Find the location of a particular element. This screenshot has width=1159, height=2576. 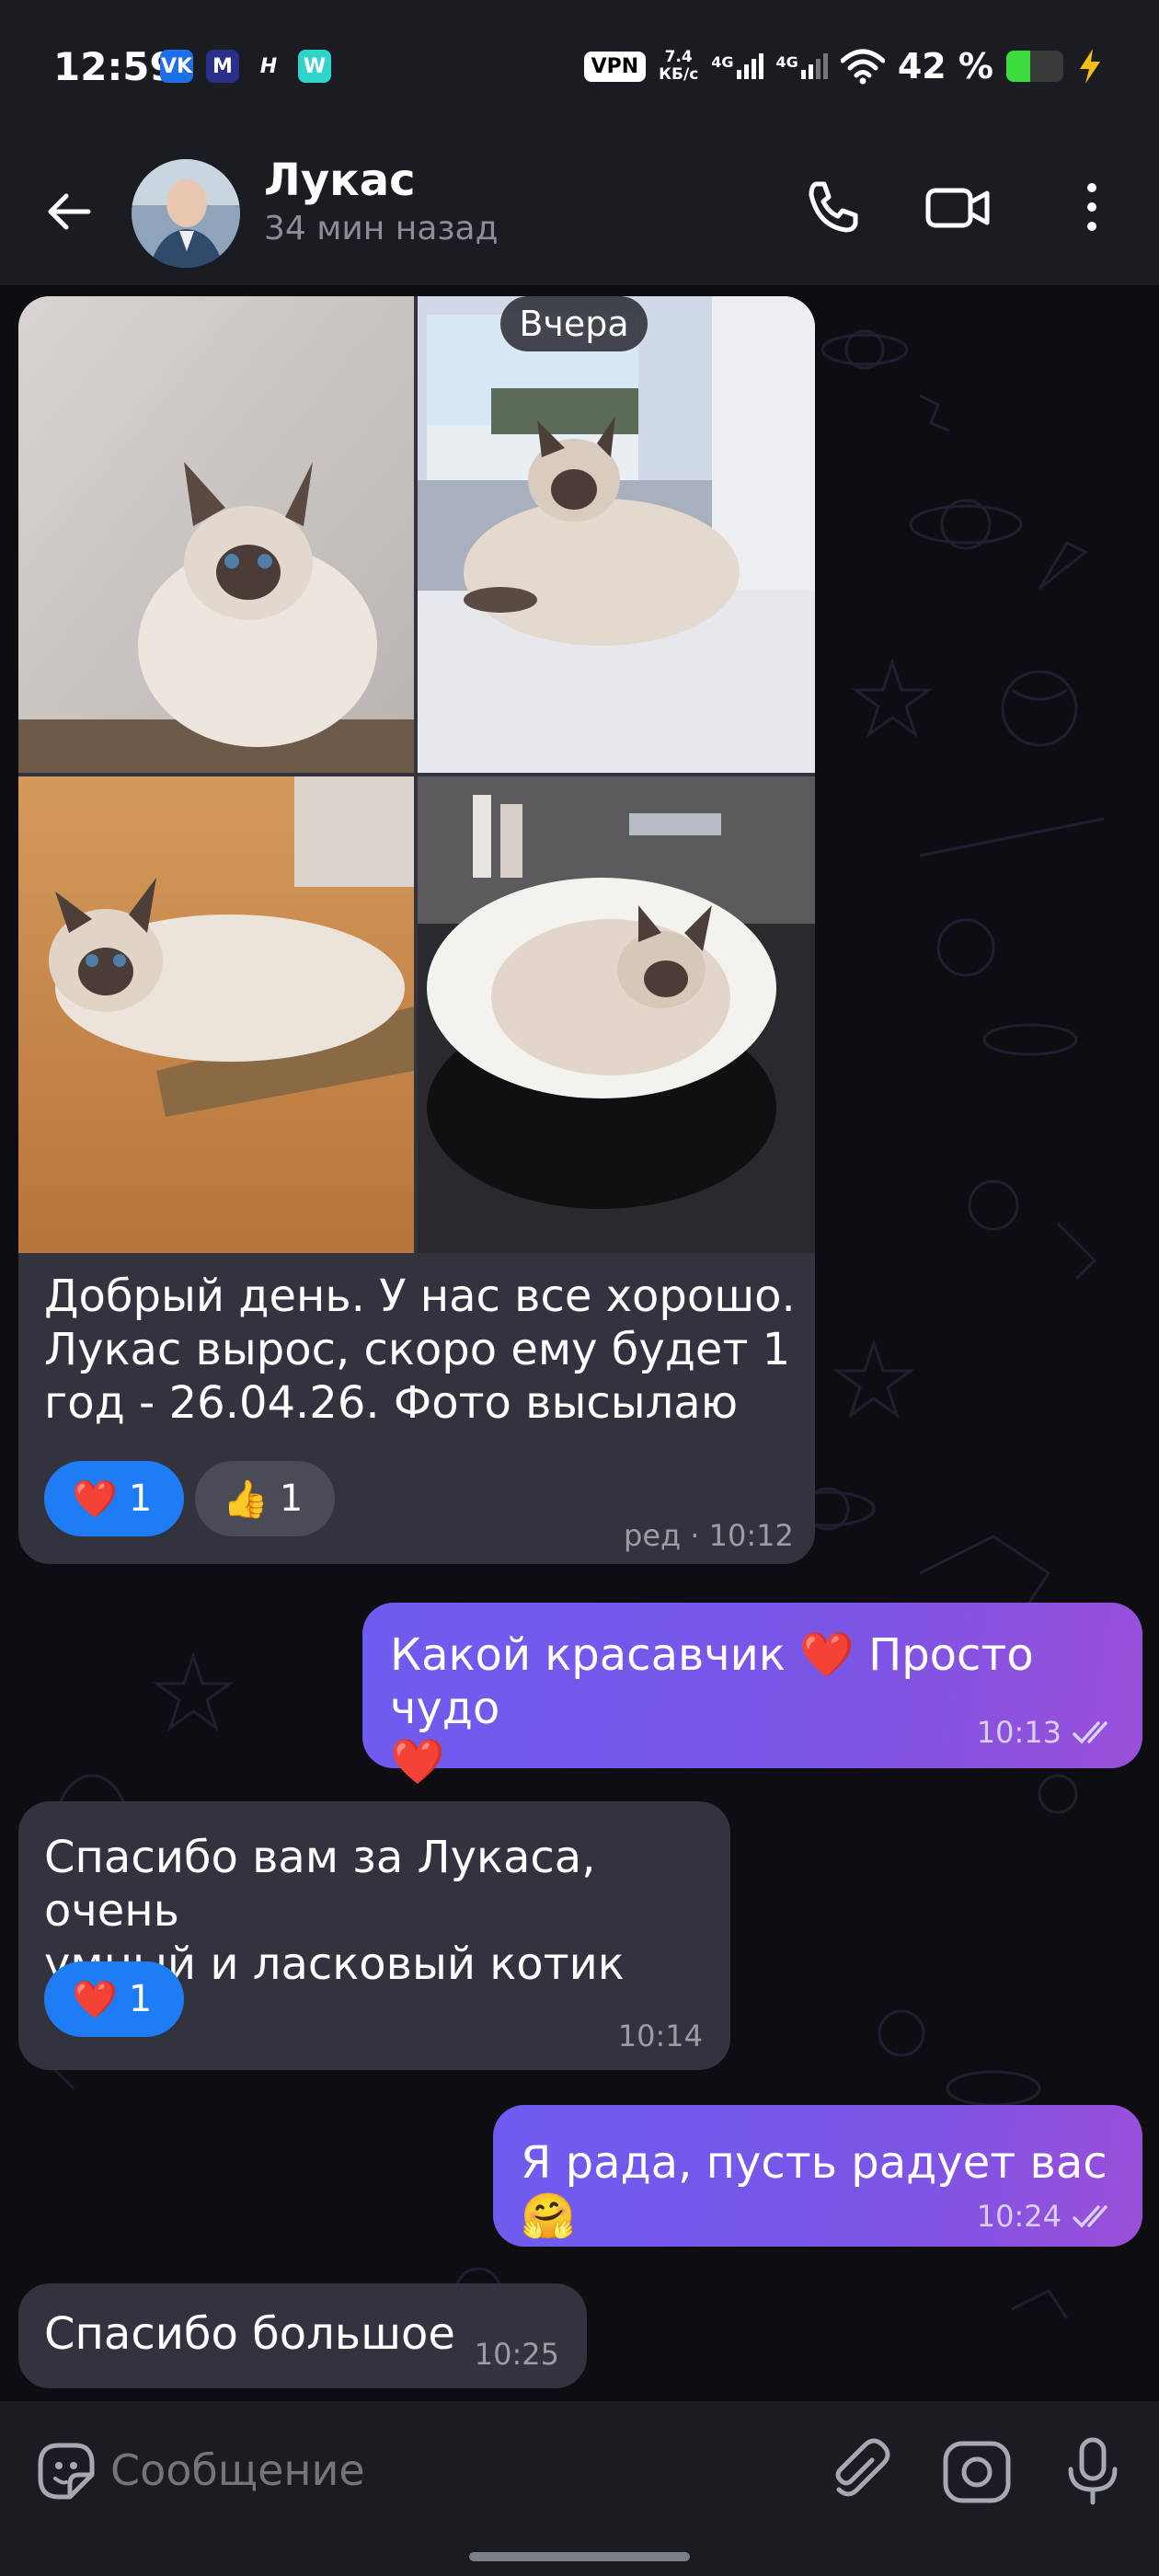

reaction-emoji: 👍 is located at coordinates (246, 1499).